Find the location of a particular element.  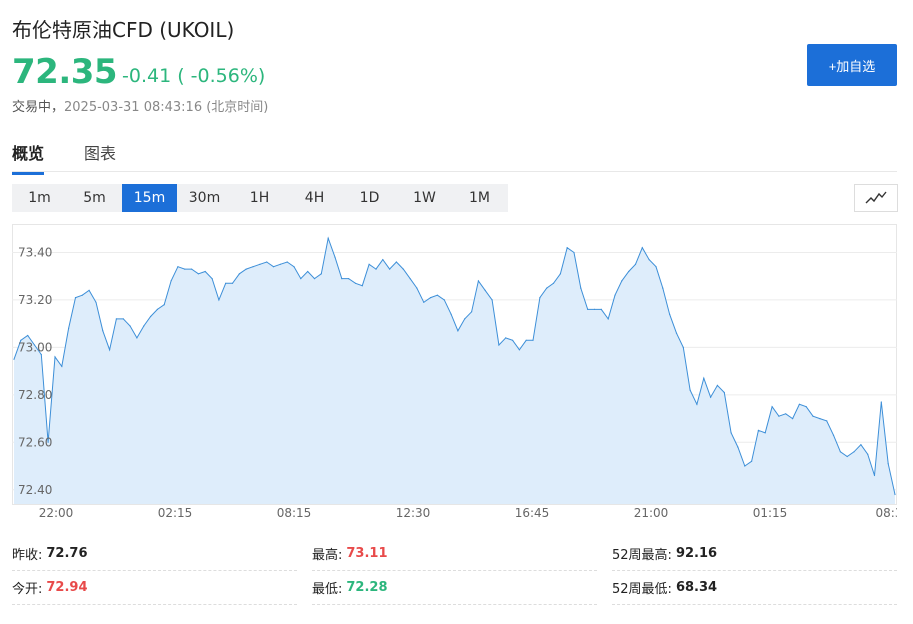

stat-label: 最高: is located at coordinates (327, 555).